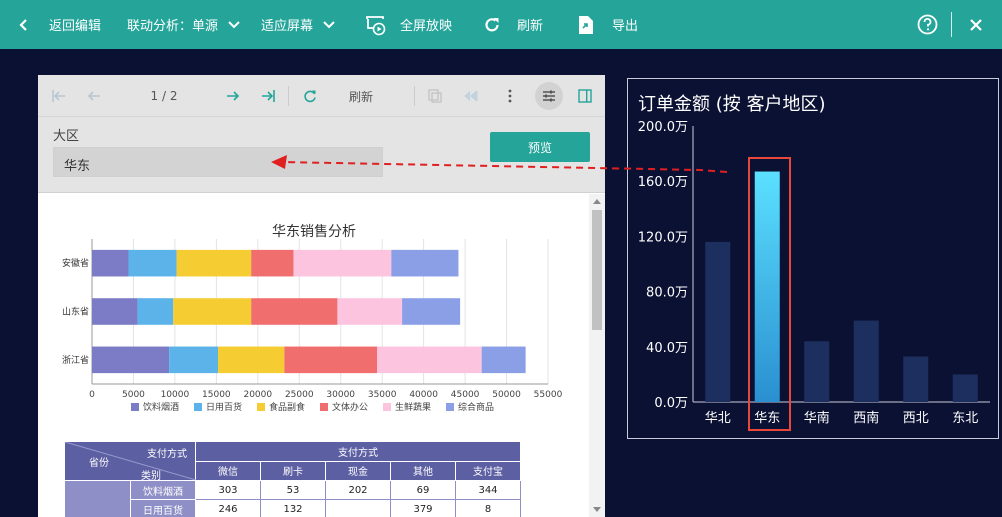 The height and width of the screenshot is (517, 1002). Describe the element at coordinates (75, 263) in the screenshot. I see `y-category-label: 安徽省` at that location.